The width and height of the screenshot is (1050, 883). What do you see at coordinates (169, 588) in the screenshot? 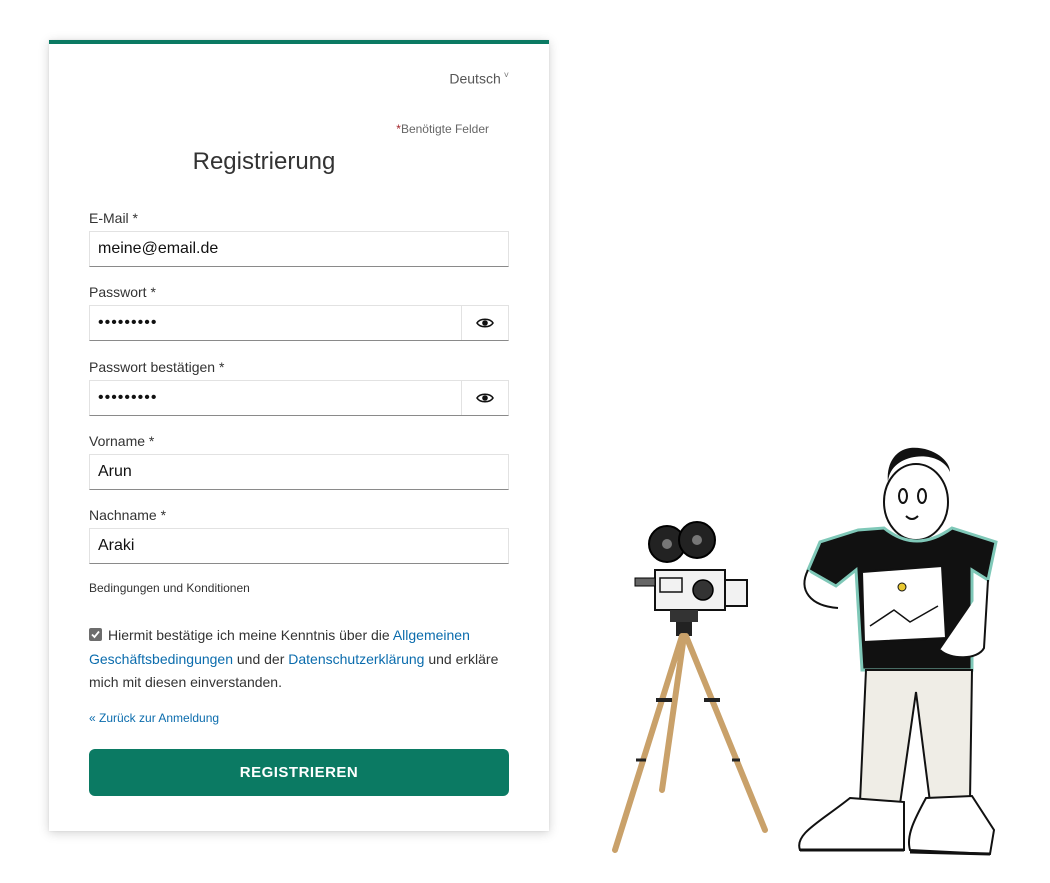
I see `terms-heading: Bedingungen und Konditionen` at bounding box center [169, 588].